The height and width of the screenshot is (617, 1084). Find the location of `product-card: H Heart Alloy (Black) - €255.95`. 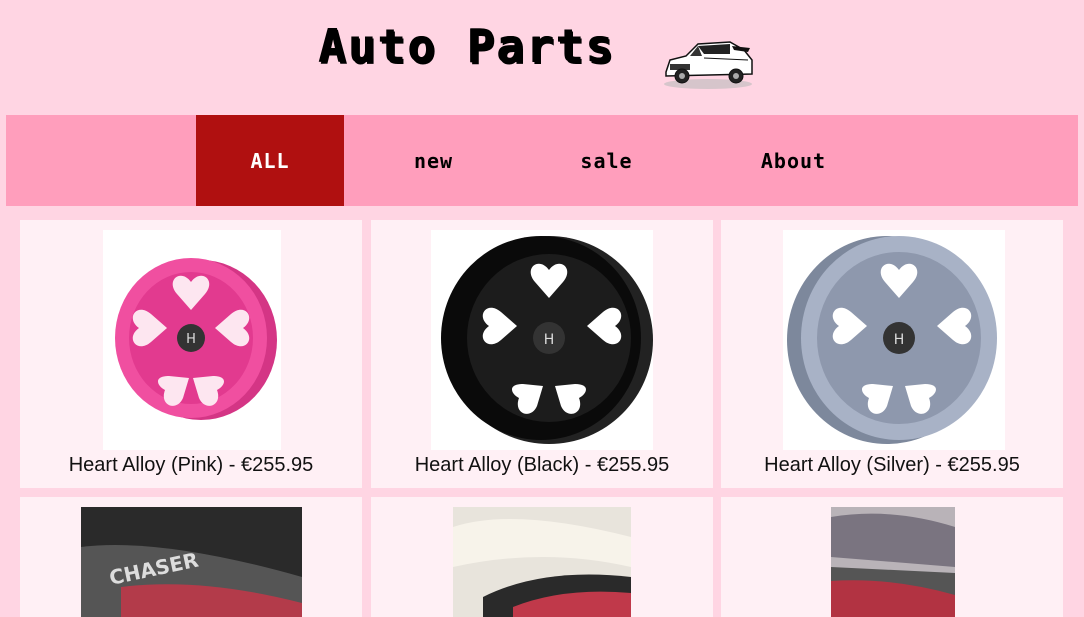

product-card: H Heart Alloy (Black) - €255.95 is located at coordinates (542, 354).